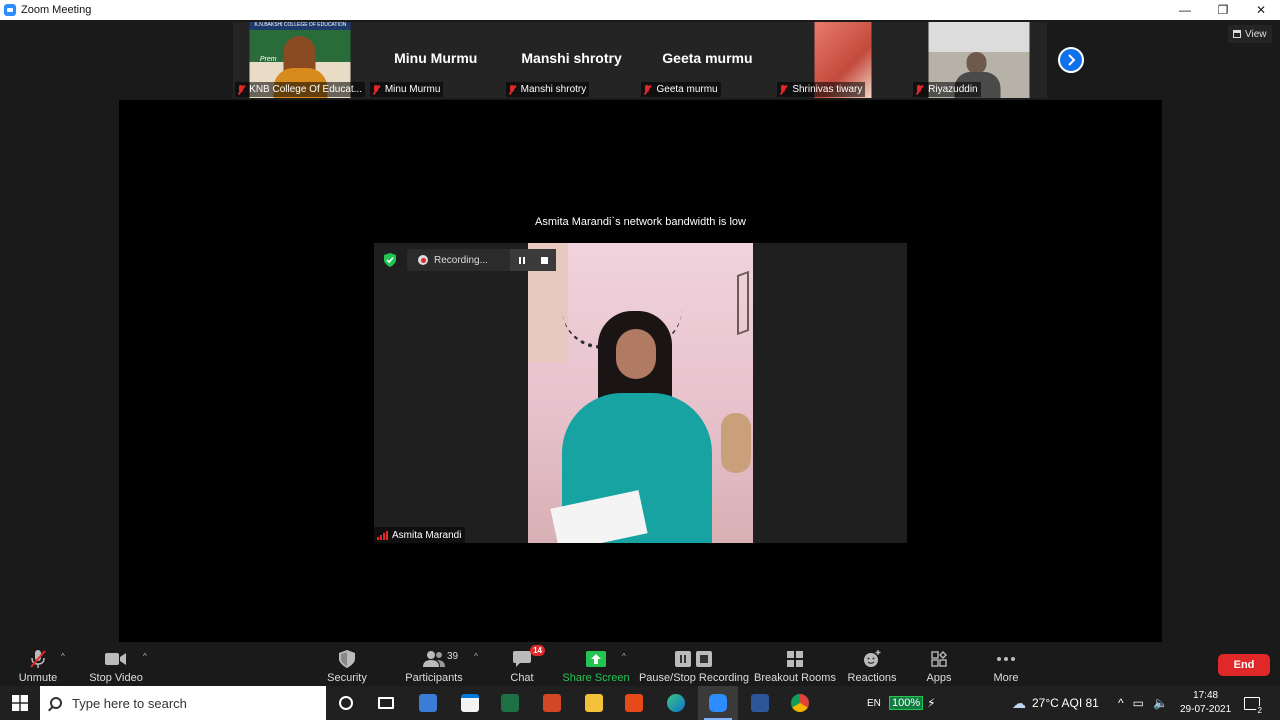  Describe the element at coordinates (476, 656) in the screenshot. I see `participants-options-caret: ^` at that location.